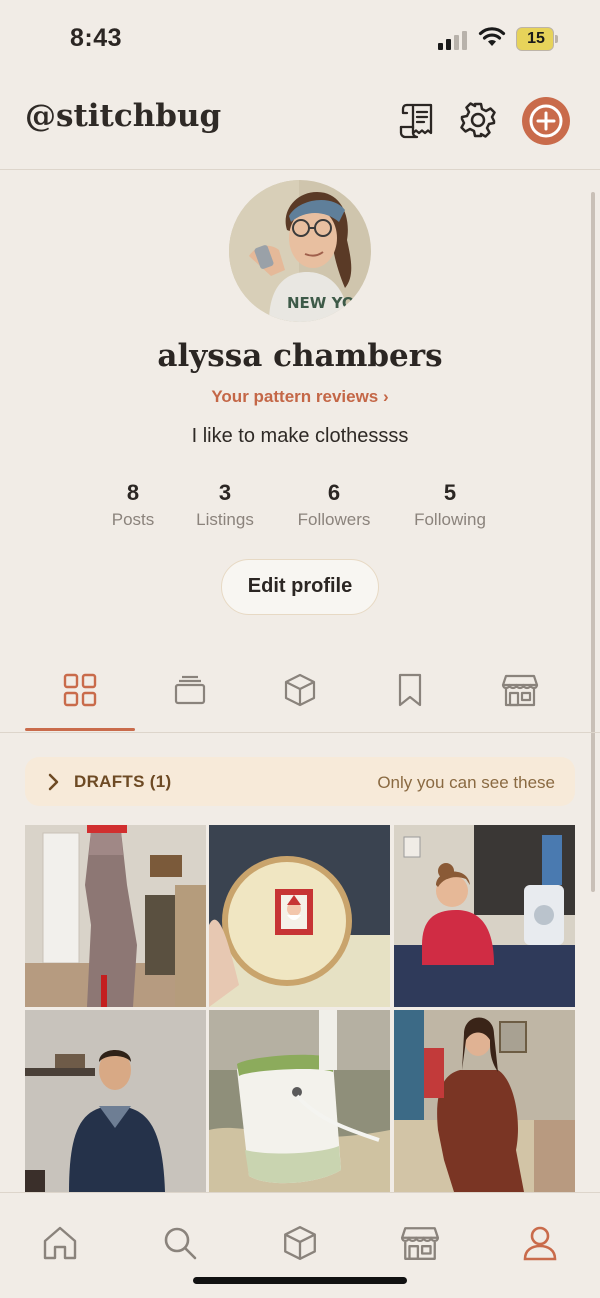 The image size is (600, 1298). I want to click on edit-profile-button: Edit profile, so click(300, 587).